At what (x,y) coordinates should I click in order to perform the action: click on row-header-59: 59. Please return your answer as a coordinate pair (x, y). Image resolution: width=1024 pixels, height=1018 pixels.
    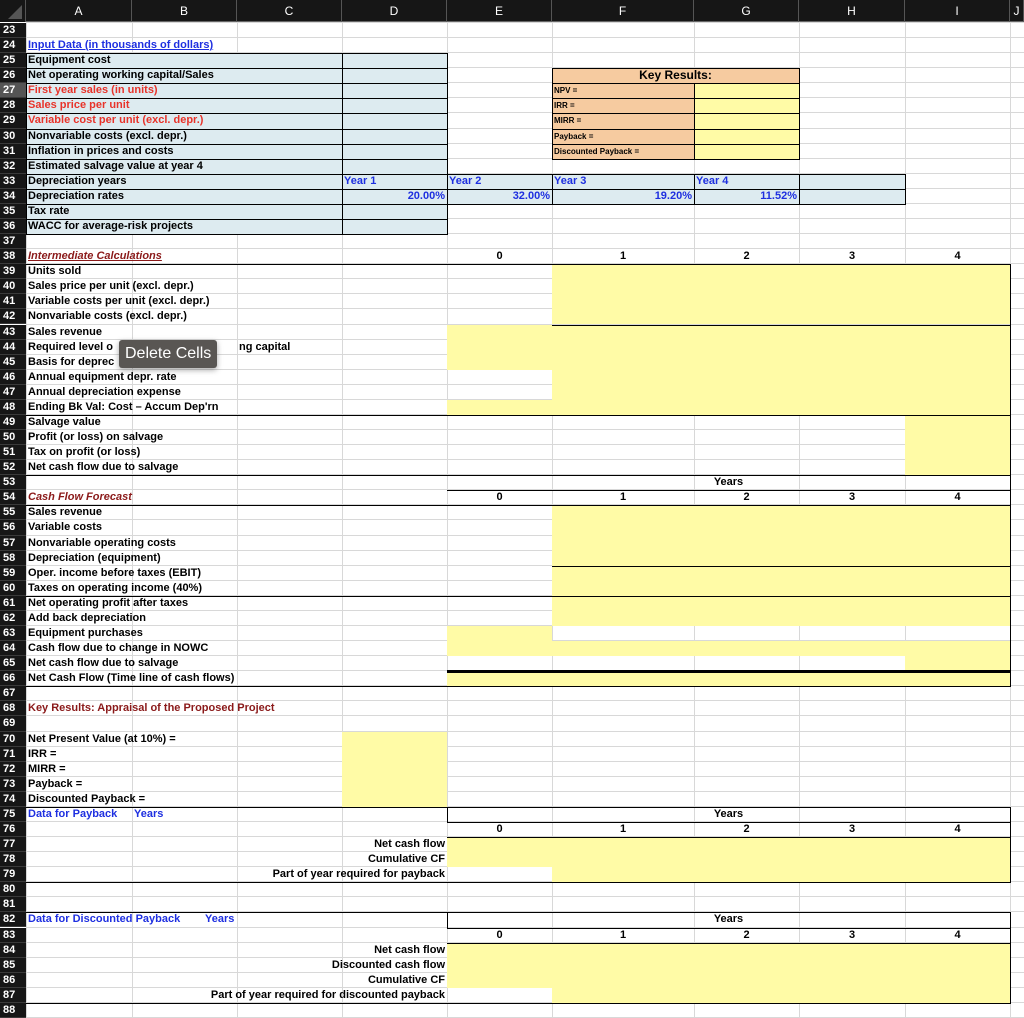
    Looking at the image, I should click on (13, 573).